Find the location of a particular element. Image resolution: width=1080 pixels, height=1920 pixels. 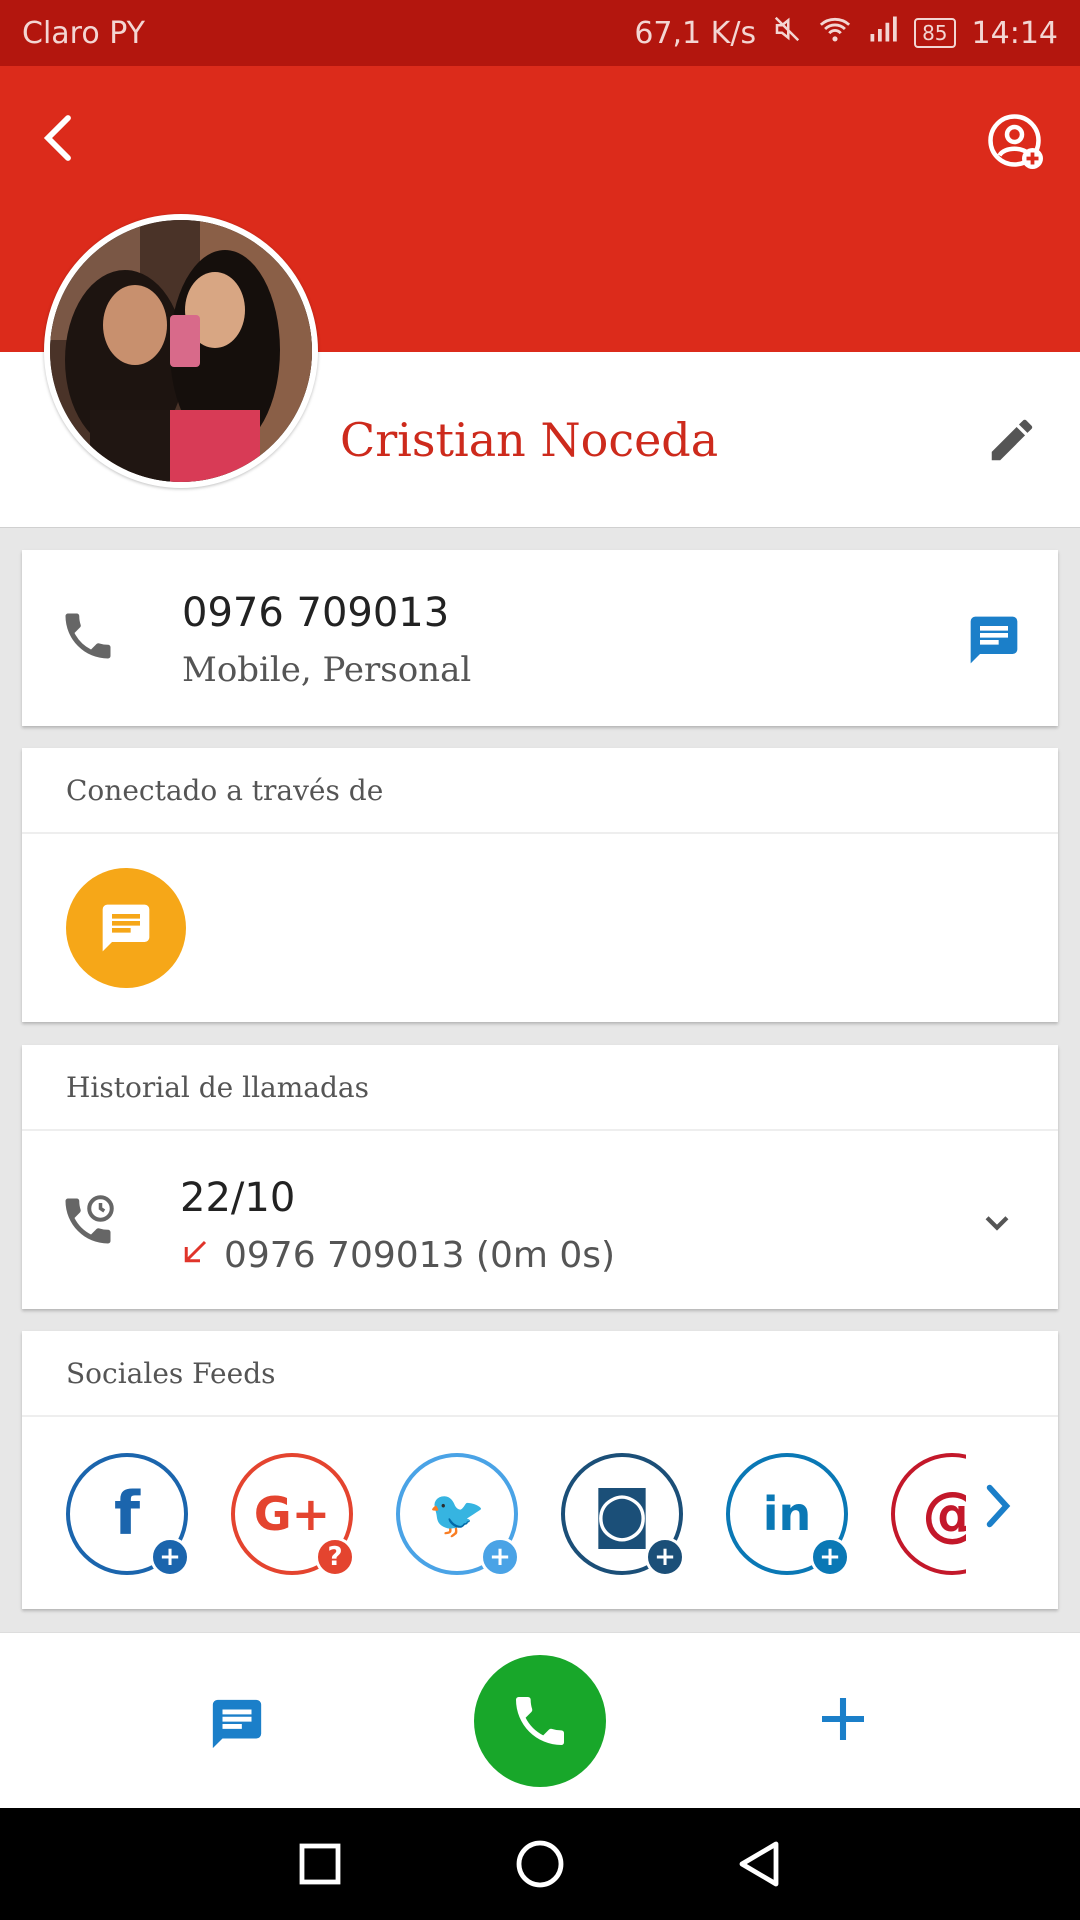

battery-icon: 85 is located at coordinates (935, 33).